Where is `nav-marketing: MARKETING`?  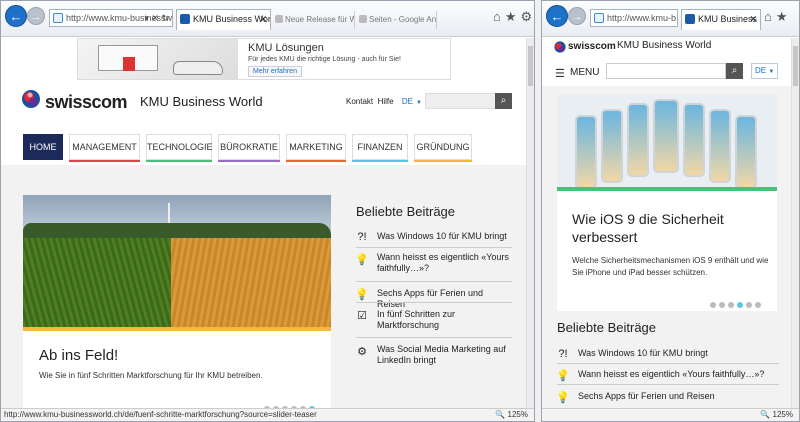
nav-marketing: MARKETING is located at coordinates (316, 148).